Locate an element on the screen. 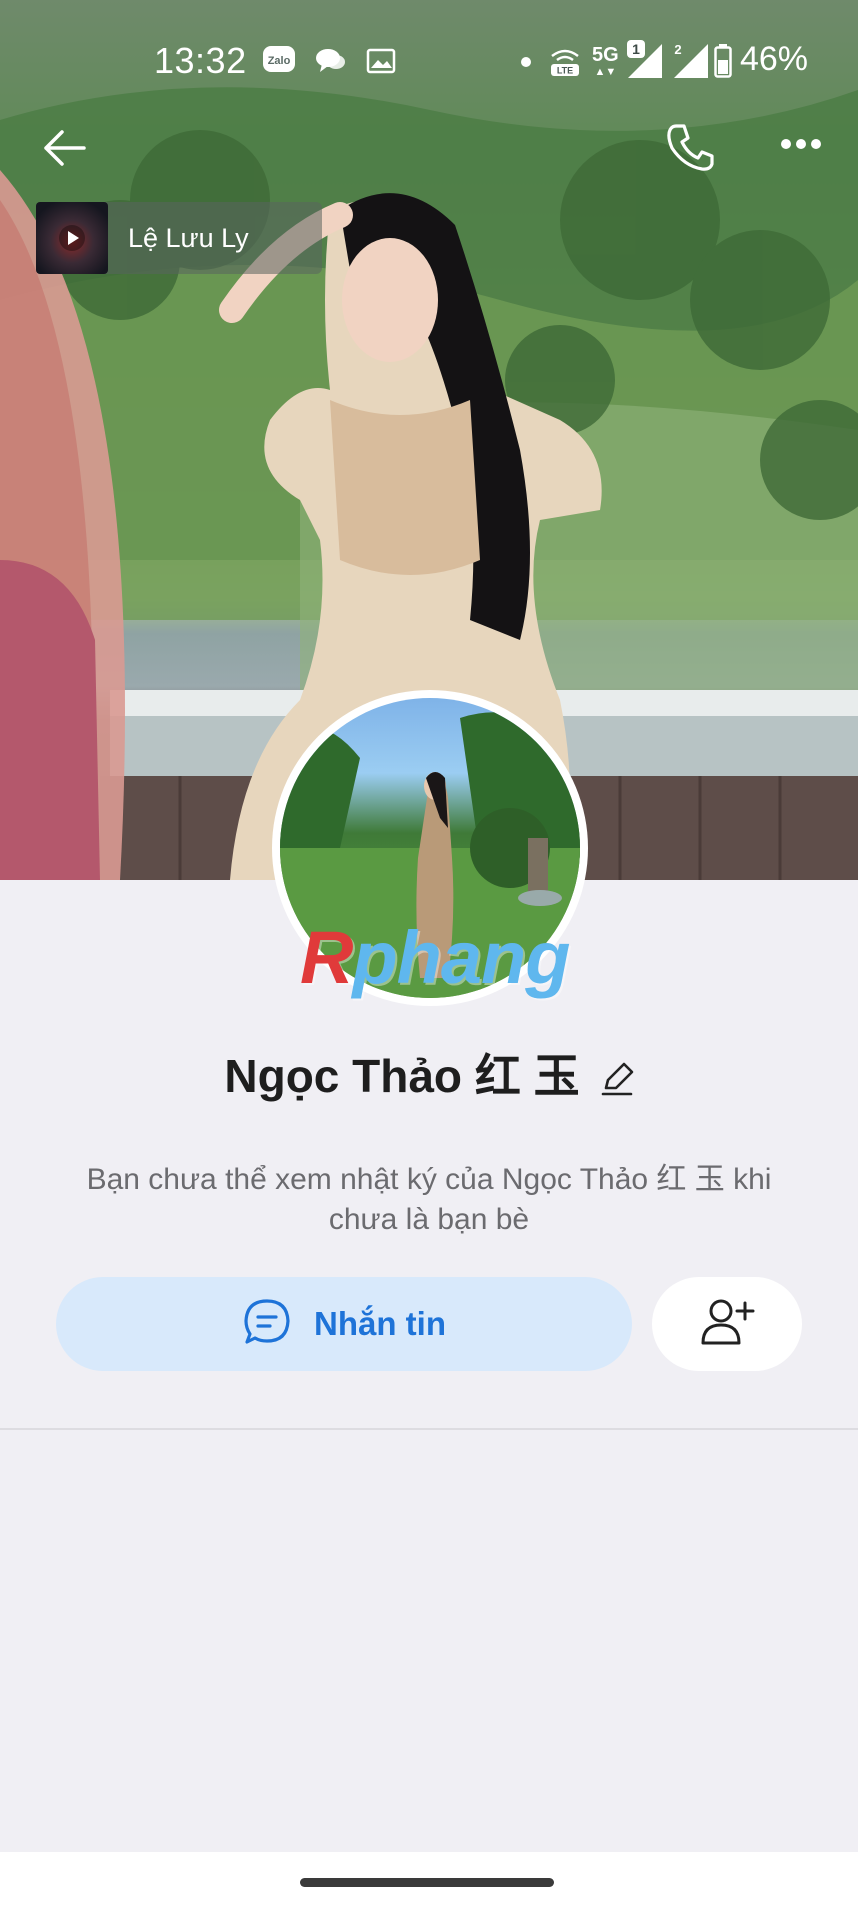 This screenshot has width=858, height=1908. signal-sim1-icon: 1 is located at coordinates (644, 61).